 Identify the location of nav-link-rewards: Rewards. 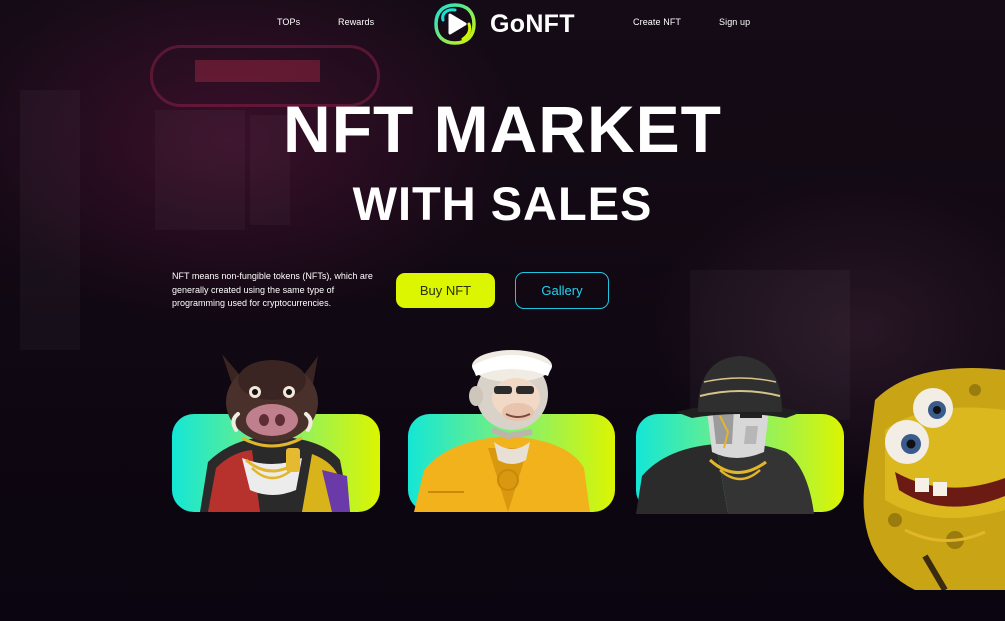
(356, 22).